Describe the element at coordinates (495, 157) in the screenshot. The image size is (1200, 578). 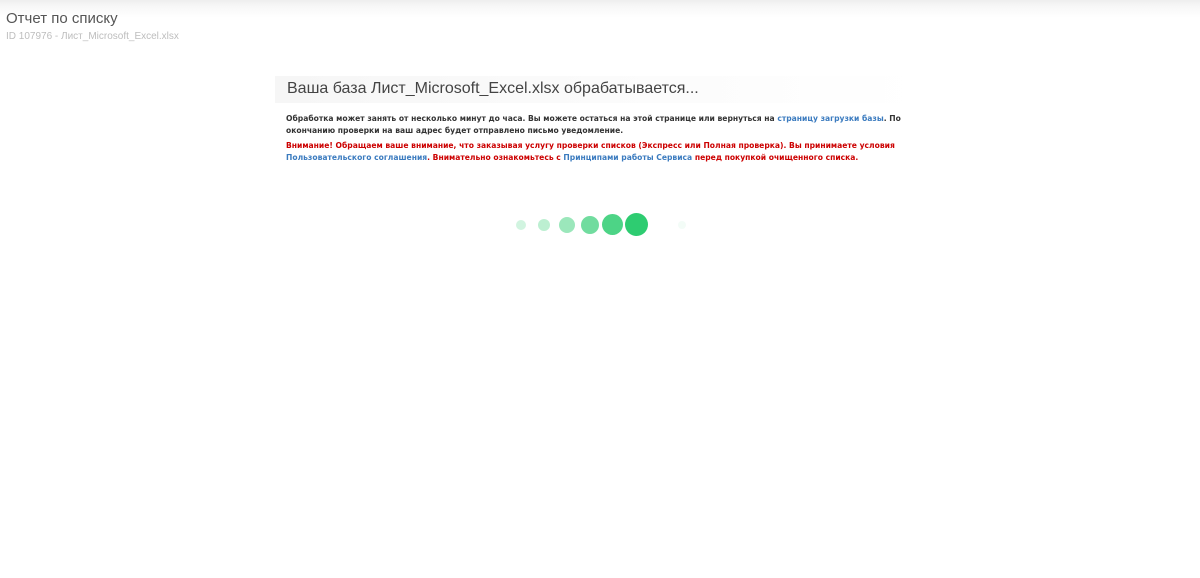
I see `warning-text-middle: . Внимательно ознакомьтесь с` at that location.